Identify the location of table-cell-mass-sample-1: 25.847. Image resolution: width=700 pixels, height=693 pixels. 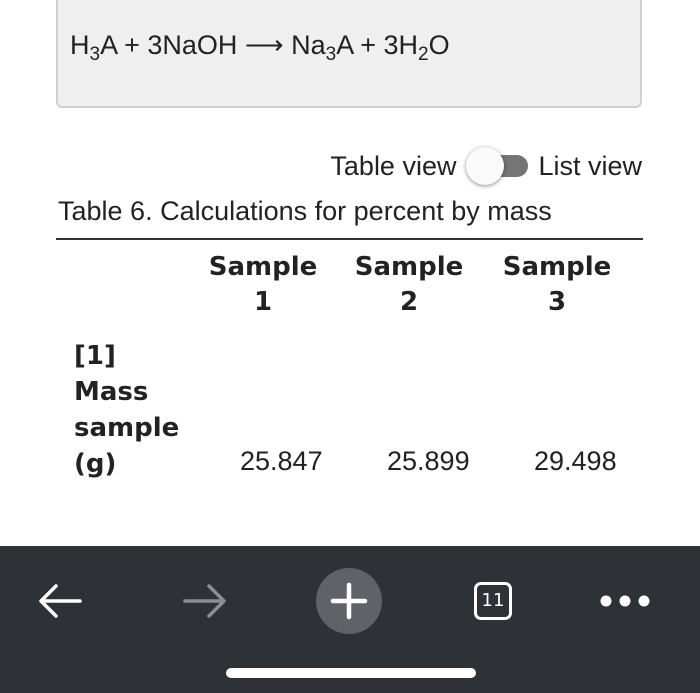
(281, 461).